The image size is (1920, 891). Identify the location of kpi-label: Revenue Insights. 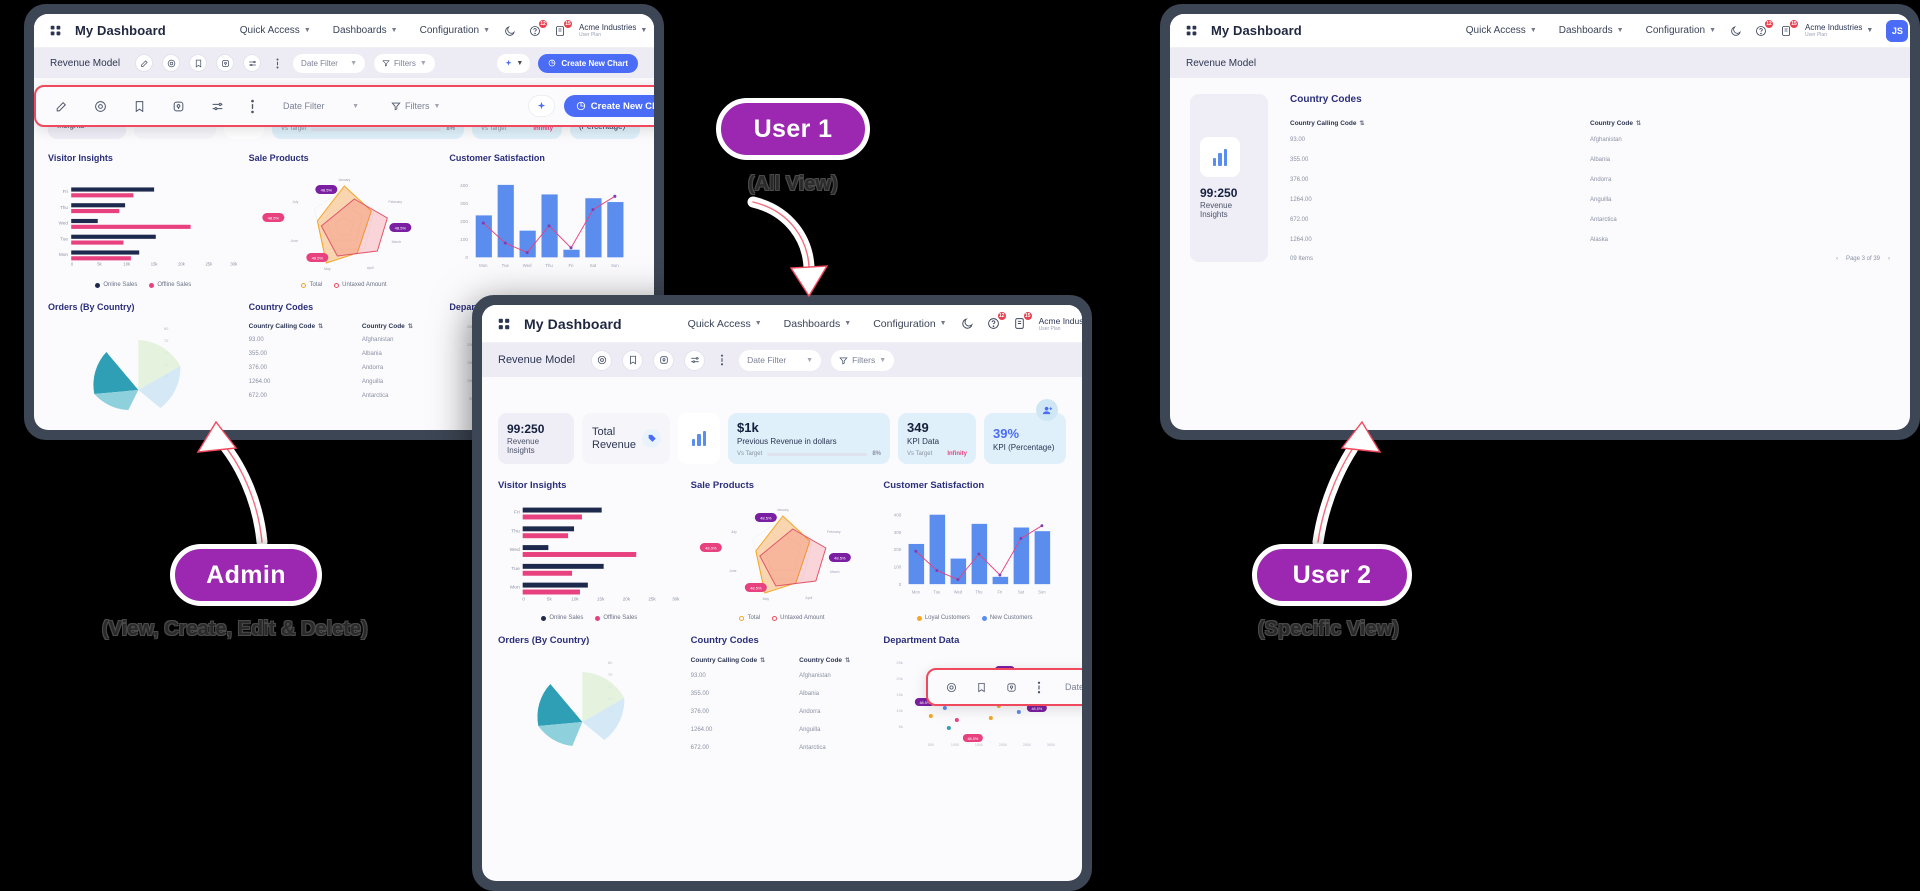
(523, 446).